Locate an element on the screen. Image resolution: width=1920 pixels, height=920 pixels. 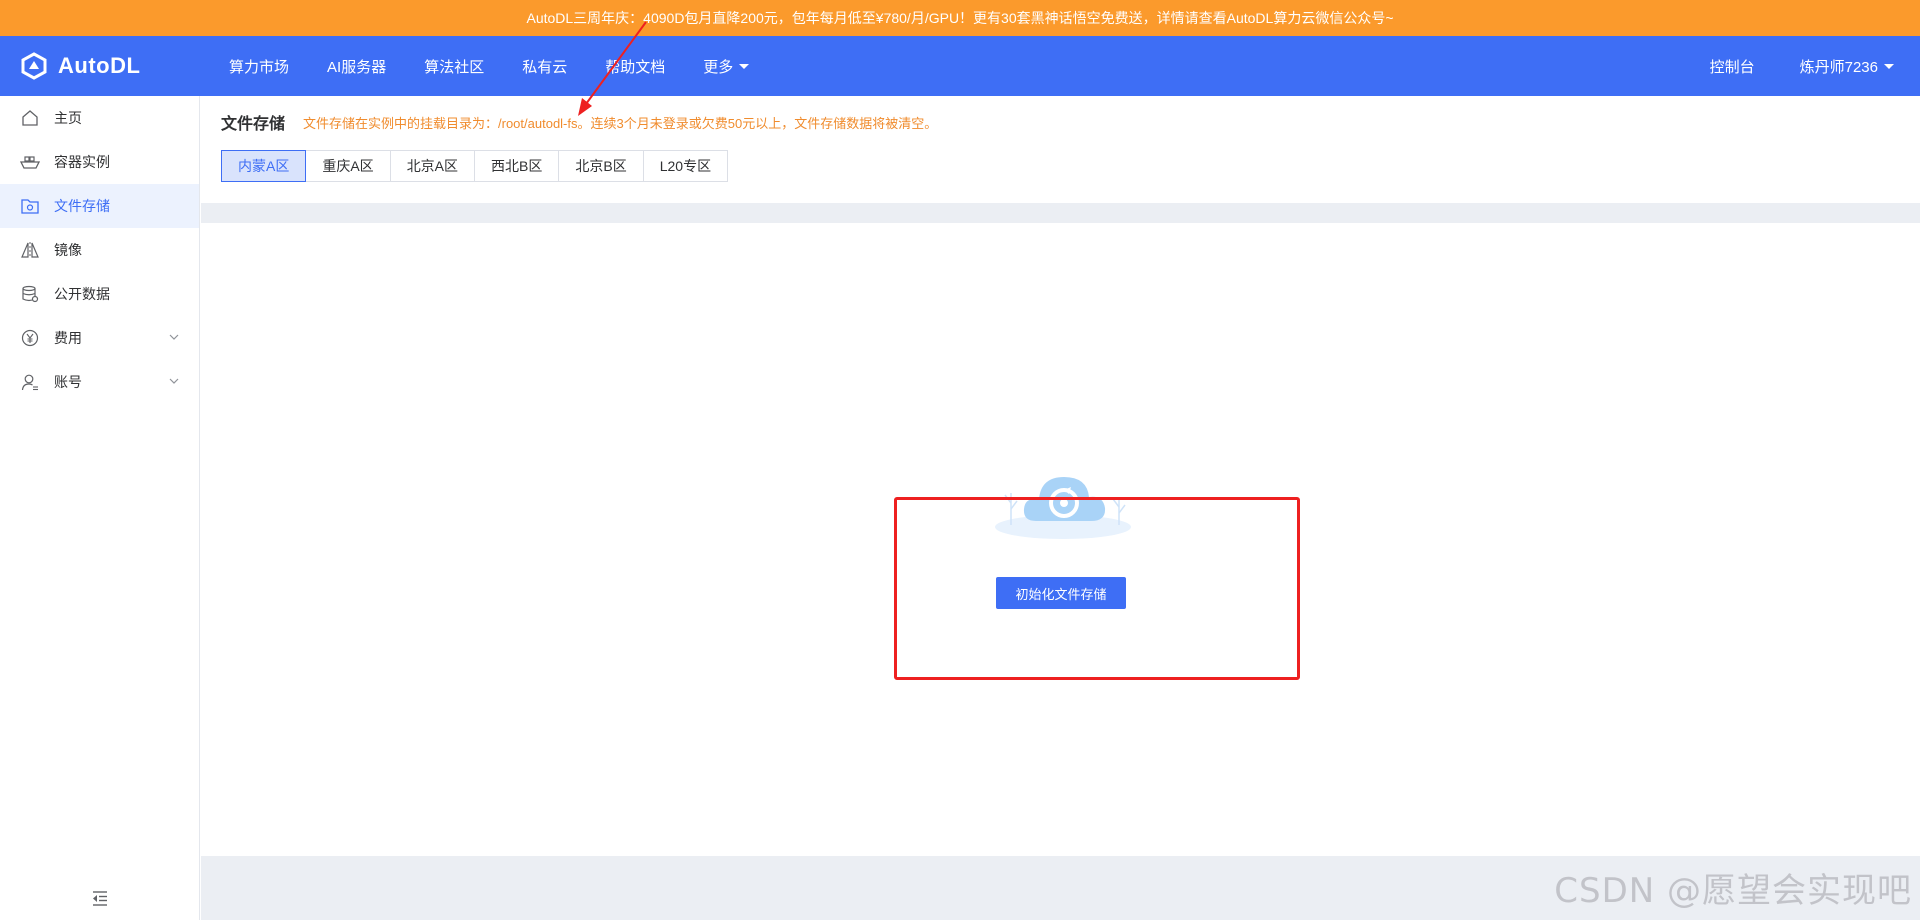
nav-item-more: 更多 is located at coordinates (726, 66).